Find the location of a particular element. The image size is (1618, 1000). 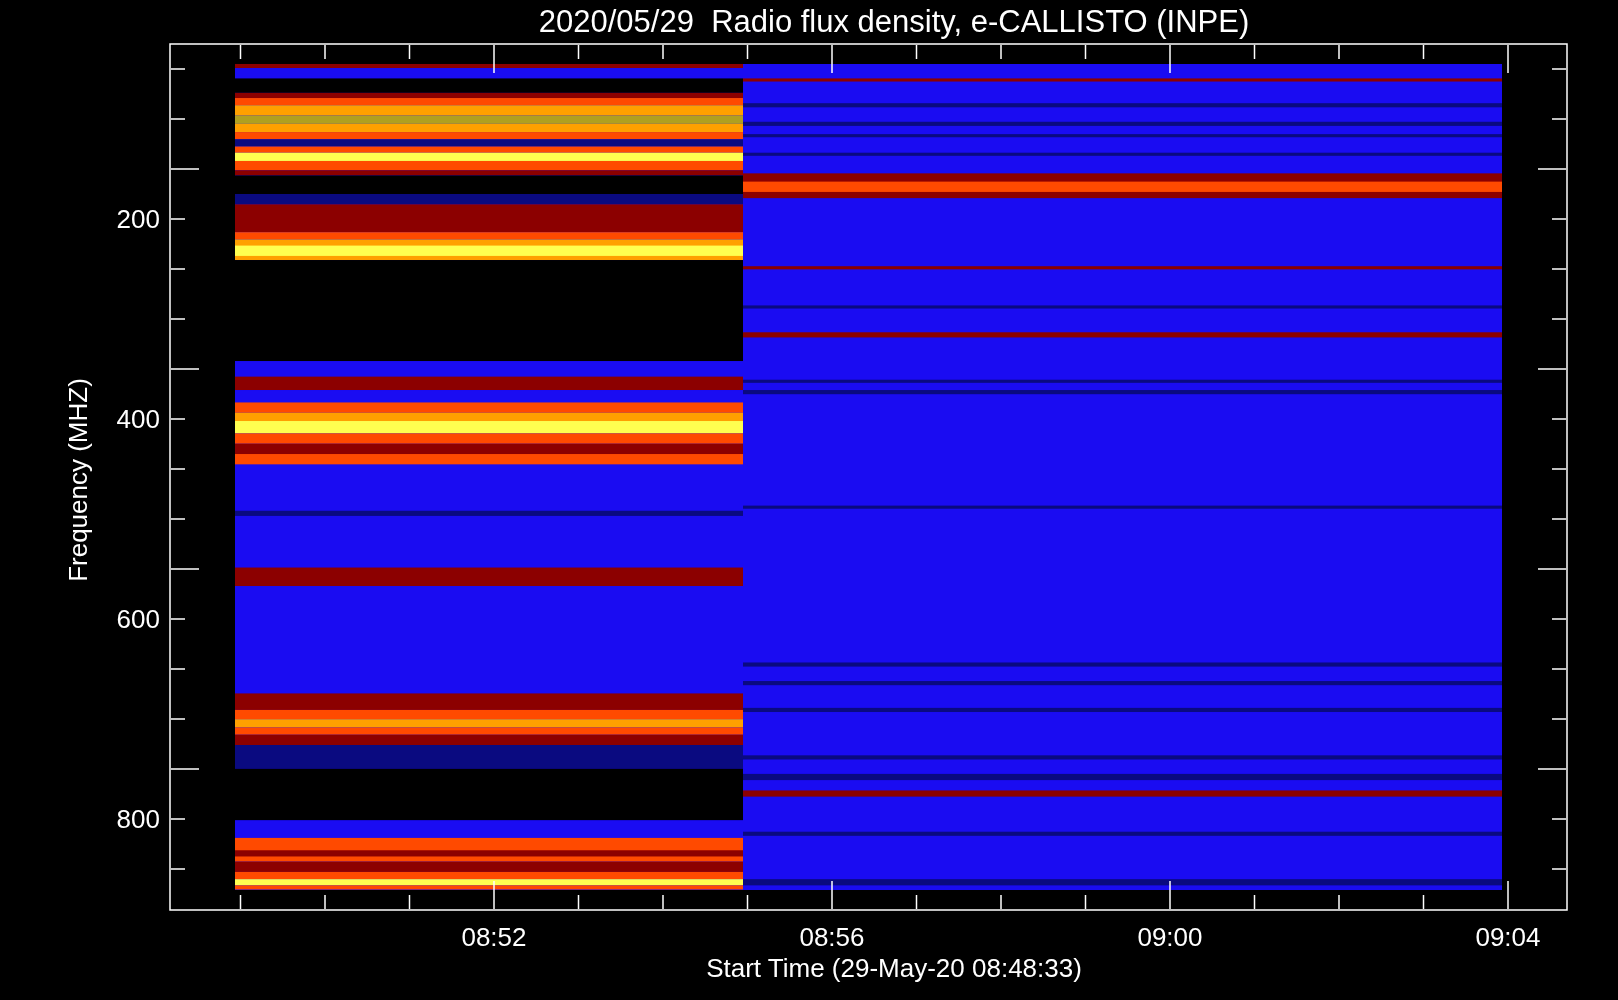

tick-label: 800 is located at coordinates (138, 819).